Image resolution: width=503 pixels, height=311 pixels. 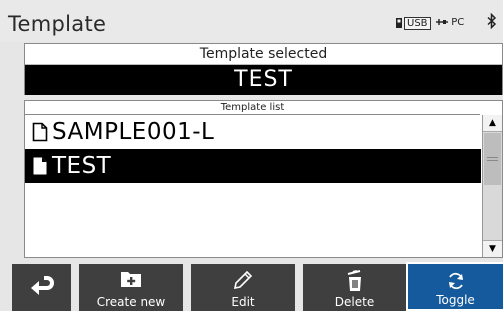 I want to click on trash-icon, so click(x=355, y=283).